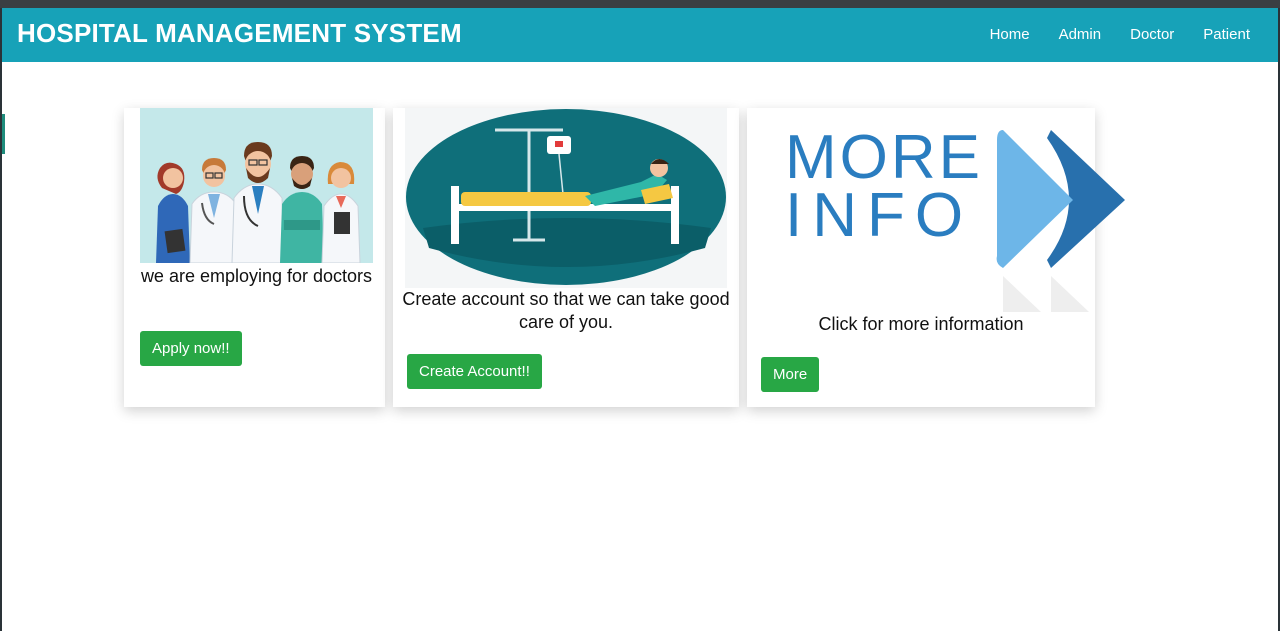 This screenshot has width=1280, height=631. What do you see at coordinates (921, 324) in the screenshot?
I see `card-more-info-text: Click for more information` at bounding box center [921, 324].